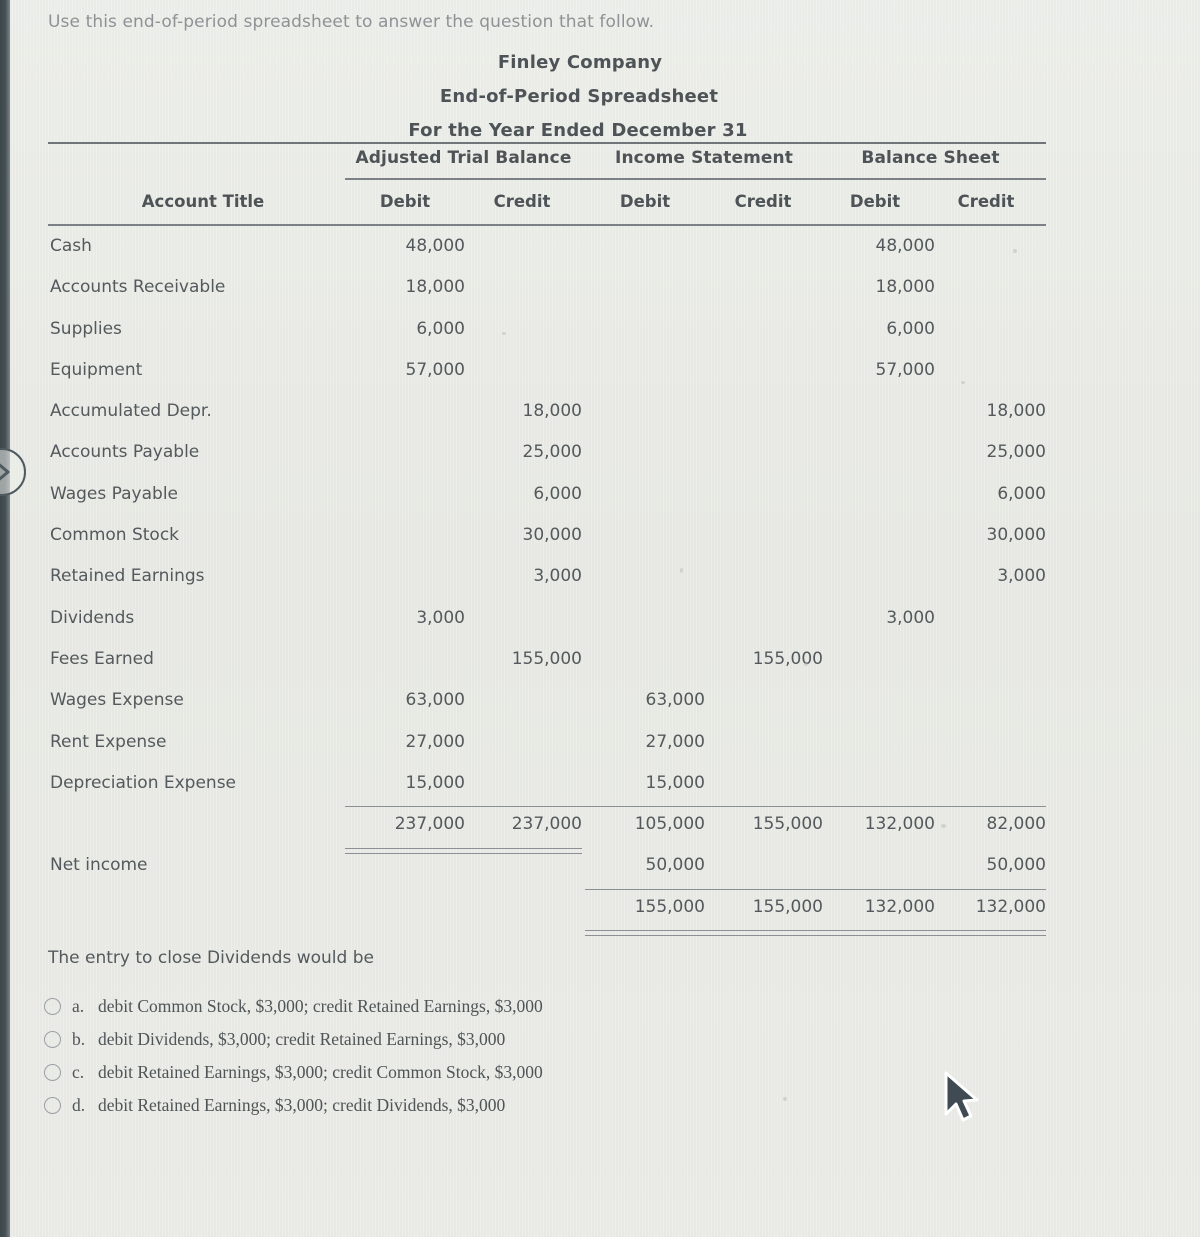  I want to click on atb-credit-cell: 30,000, so click(552, 535).